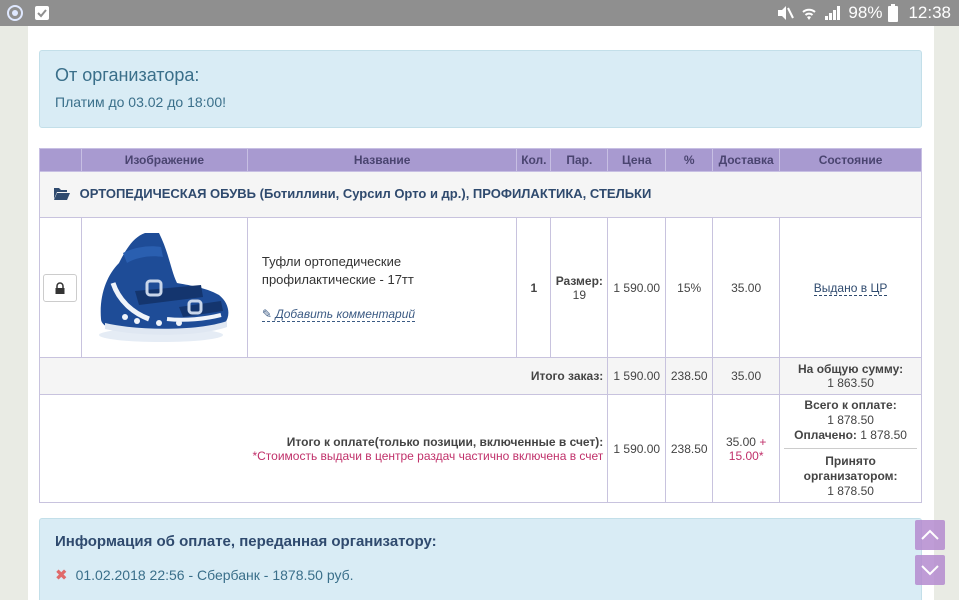 This screenshot has height=600, width=959. I want to click on paid-value: 1 878.50, so click(883, 435).